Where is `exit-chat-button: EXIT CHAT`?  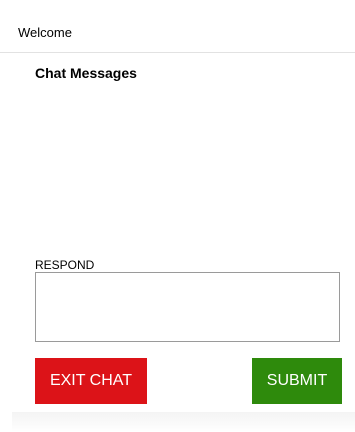 exit-chat-button: EXIT CHAT is located at coordinates (91, 381).